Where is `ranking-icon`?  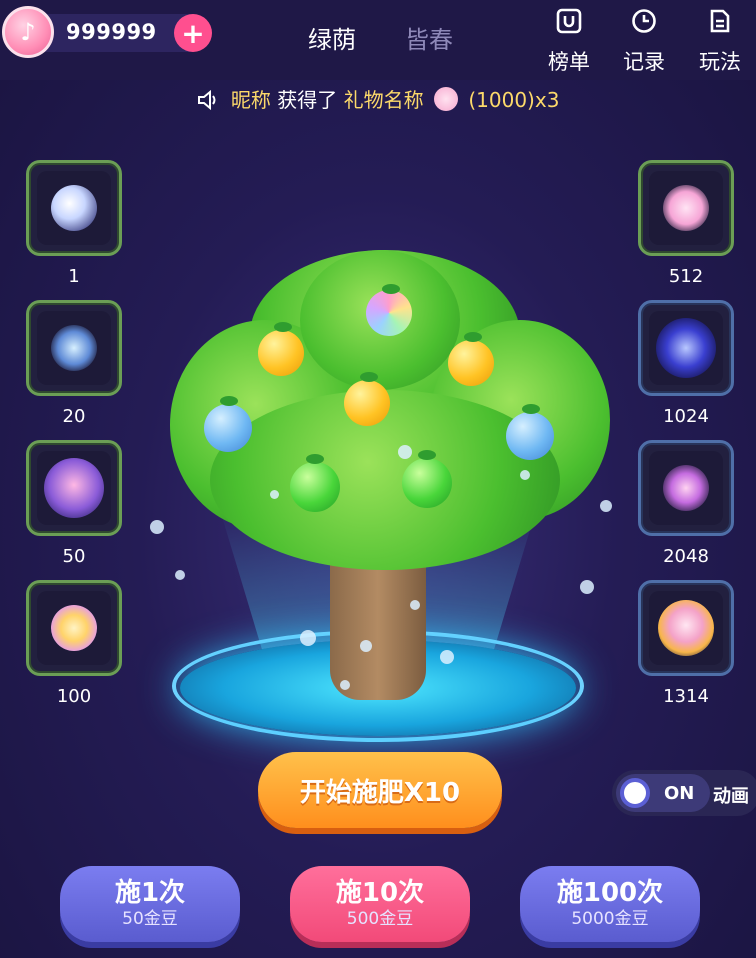 ranking-icon is located at coordinates (569, 21).